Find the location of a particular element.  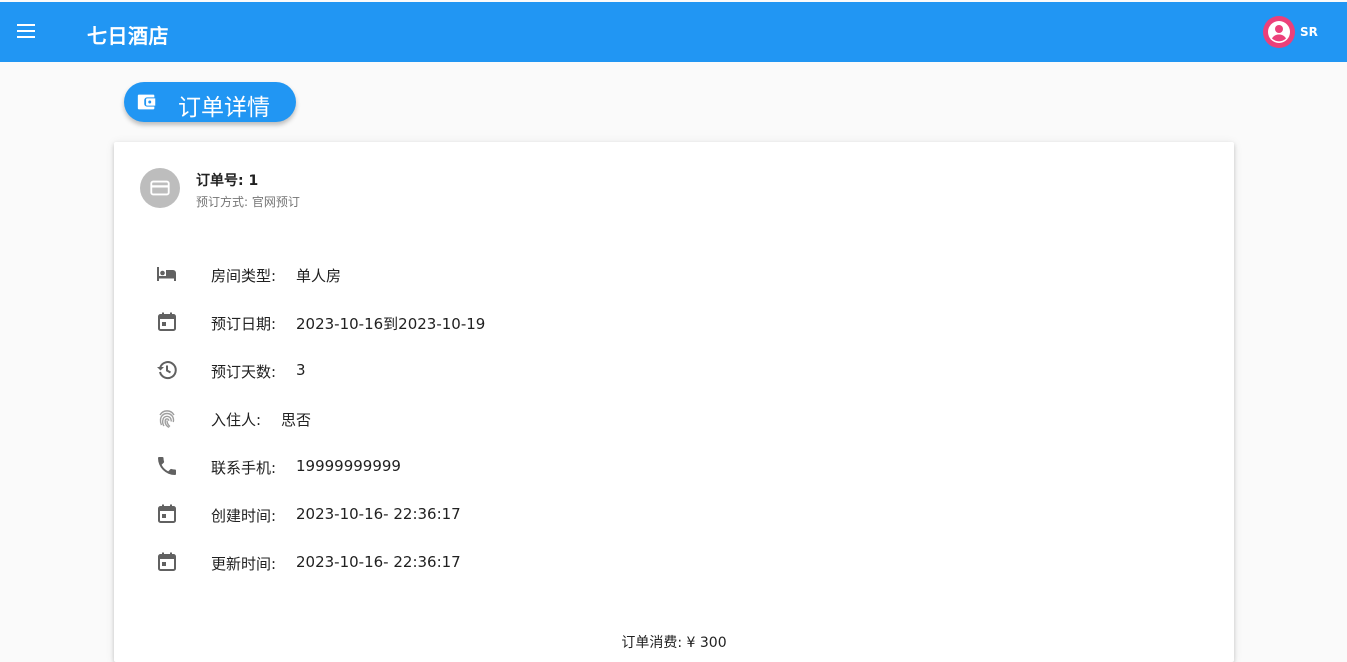

detail-value: 思否 is located at coordinates (296, 420).